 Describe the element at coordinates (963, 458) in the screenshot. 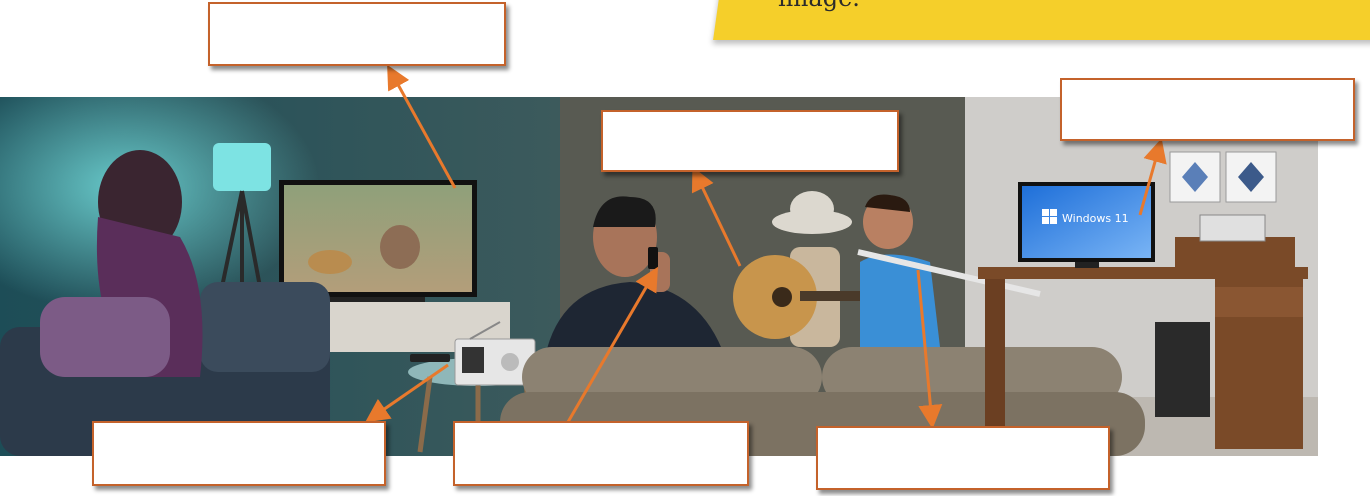

I see `label-box-flute` at that location.